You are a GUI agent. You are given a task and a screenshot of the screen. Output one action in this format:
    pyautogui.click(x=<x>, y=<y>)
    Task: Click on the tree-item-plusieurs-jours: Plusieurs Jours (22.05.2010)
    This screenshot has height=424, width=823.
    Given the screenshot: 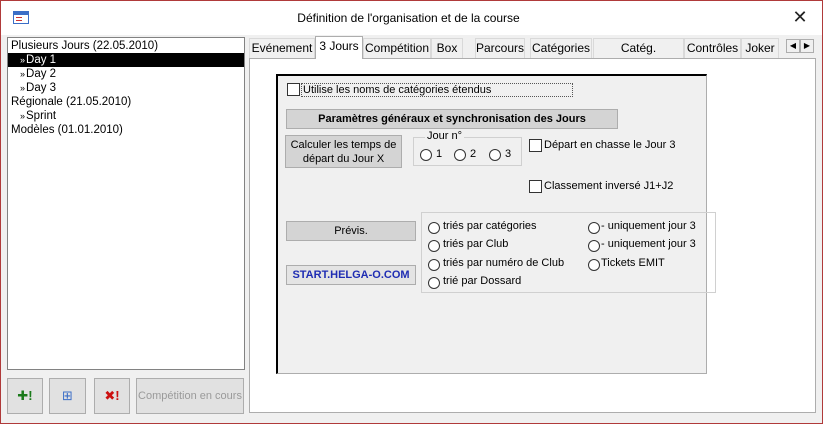 What is the action you would take?
    pyautogui.click(x=126, y=46)
    